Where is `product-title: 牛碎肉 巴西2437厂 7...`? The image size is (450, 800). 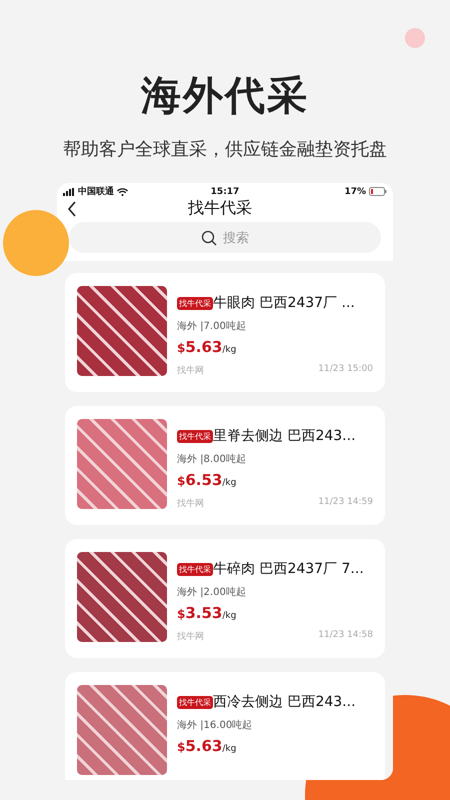
product-title: 牛碎肉 巴西2437厂 7... is located at coordinates (288, 569).